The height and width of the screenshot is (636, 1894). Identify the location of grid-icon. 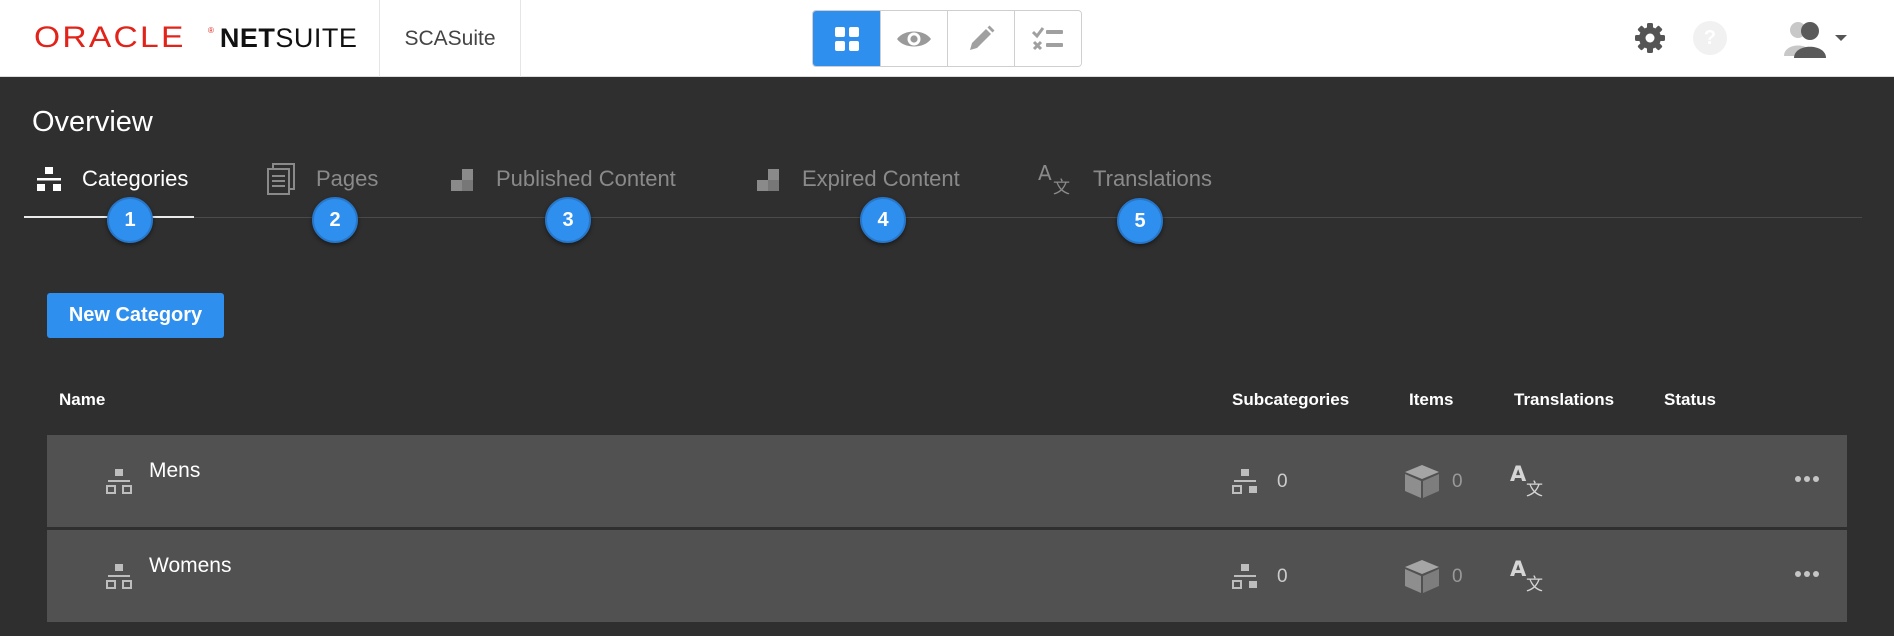
(846, 38).